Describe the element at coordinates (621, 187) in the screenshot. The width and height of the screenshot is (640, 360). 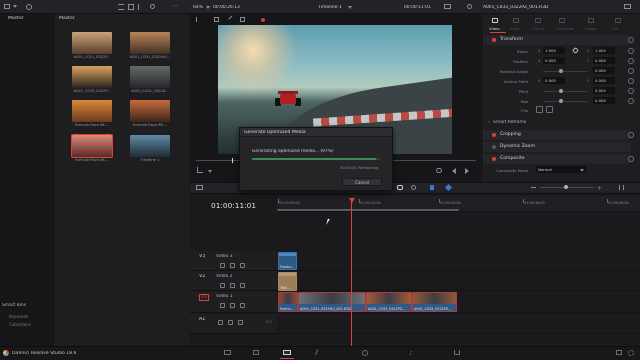
I see `timeline-options-icon` at that location.